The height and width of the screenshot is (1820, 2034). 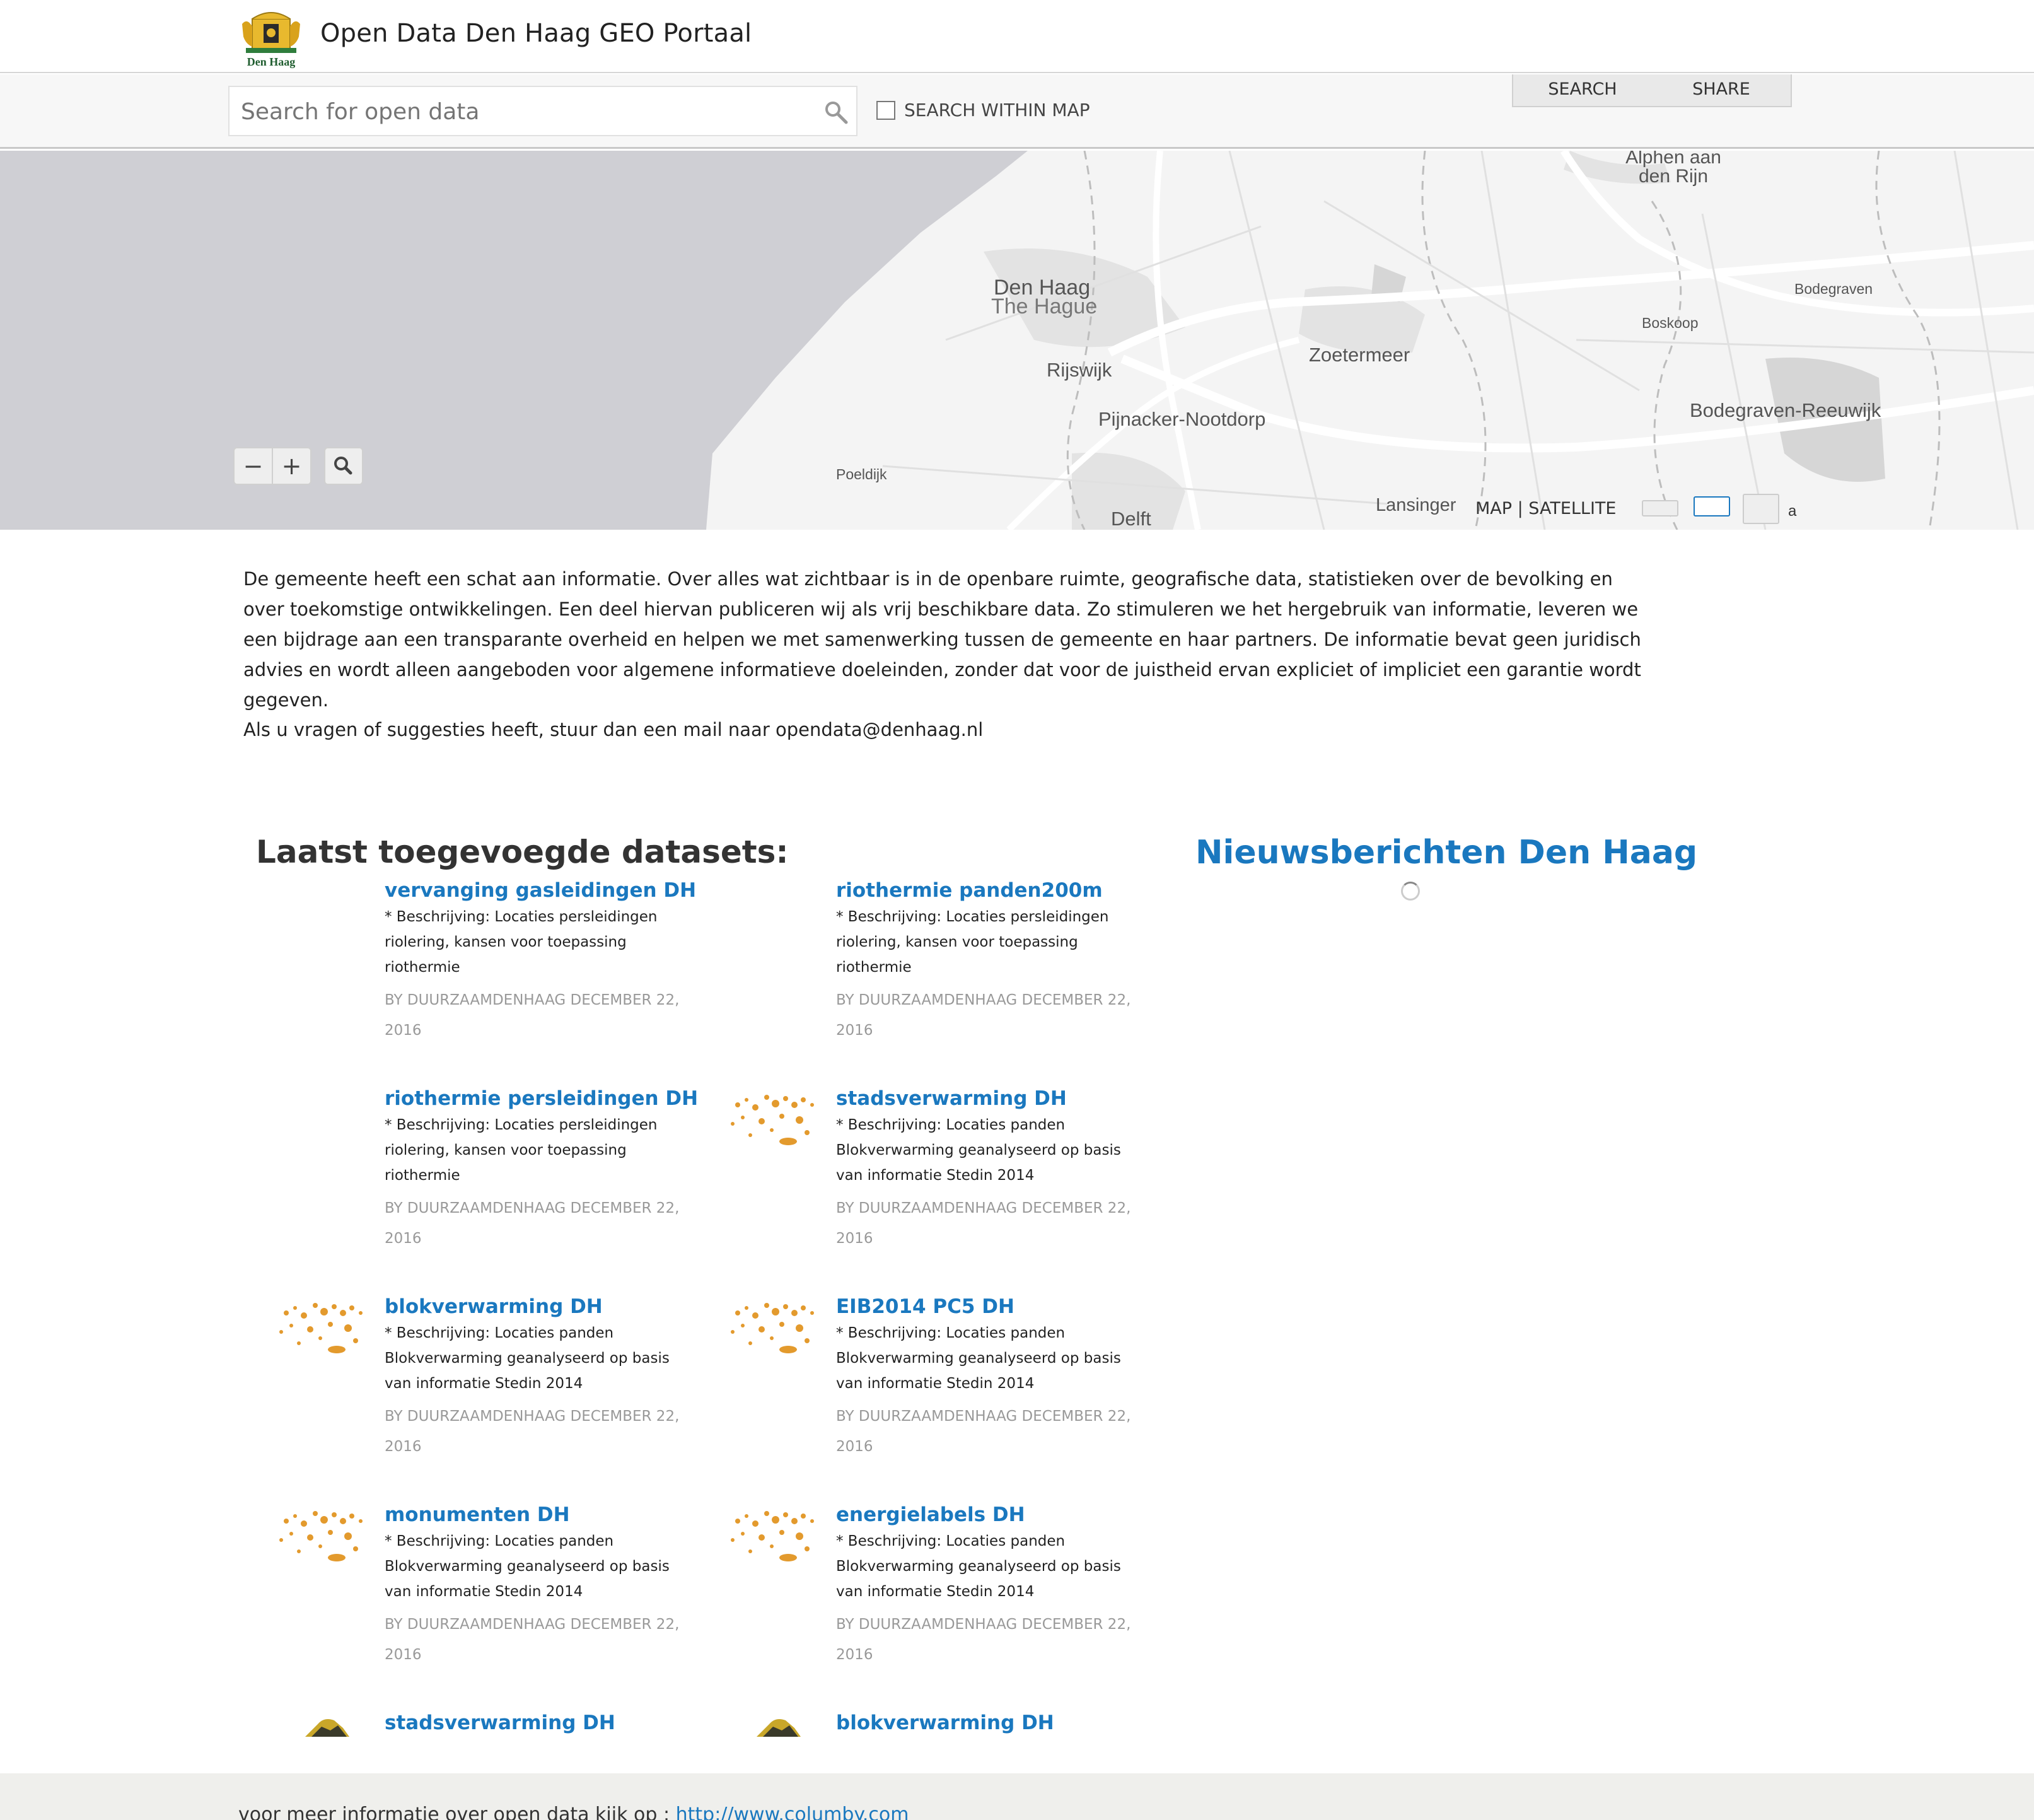 I want to click on map-label-boskoop: Boskoop, so click(x=1670, y=323).